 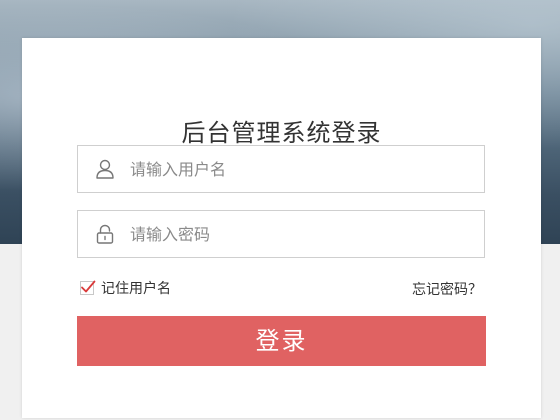 What do you see at coordinates (105, 169) in the screenshot?
I see `user-icon` at bounding box center [105, 169].